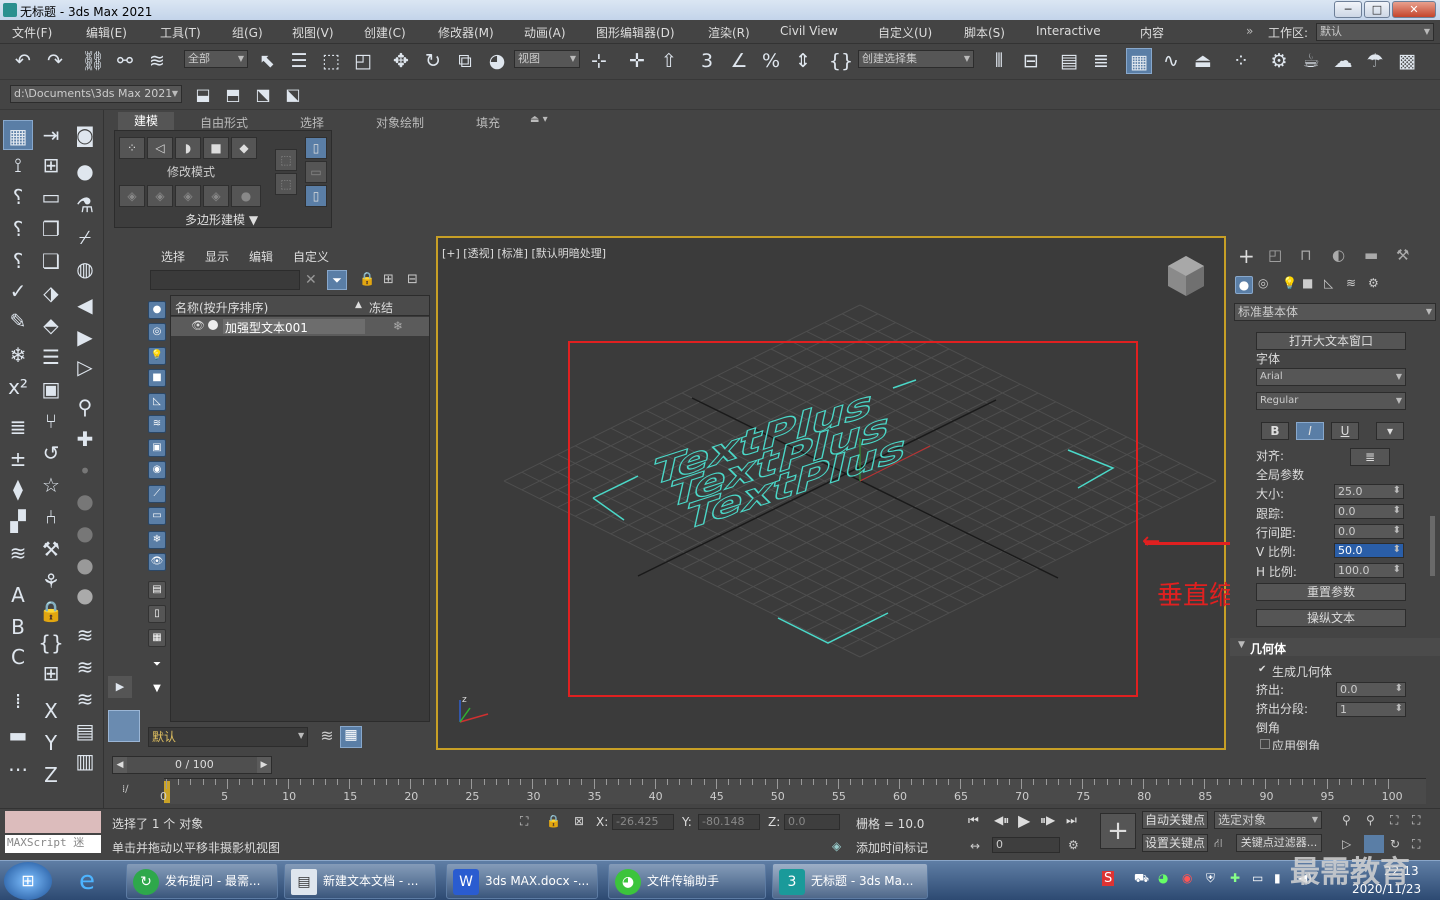 Image resolution: width=1440 pixels, height=900 pixels. What do you see at coordinates (18, 229) in the screenshot?
I see `hook-icon: ⸮` at bounding box center [18, 229].